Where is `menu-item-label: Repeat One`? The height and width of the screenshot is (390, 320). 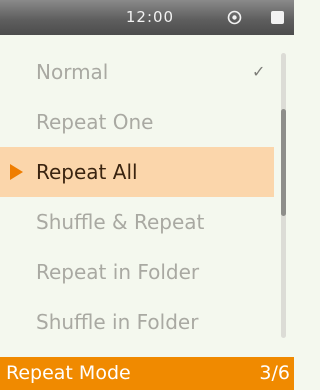 menu-item-label: Repeat One is located at coordinates (95, 122).